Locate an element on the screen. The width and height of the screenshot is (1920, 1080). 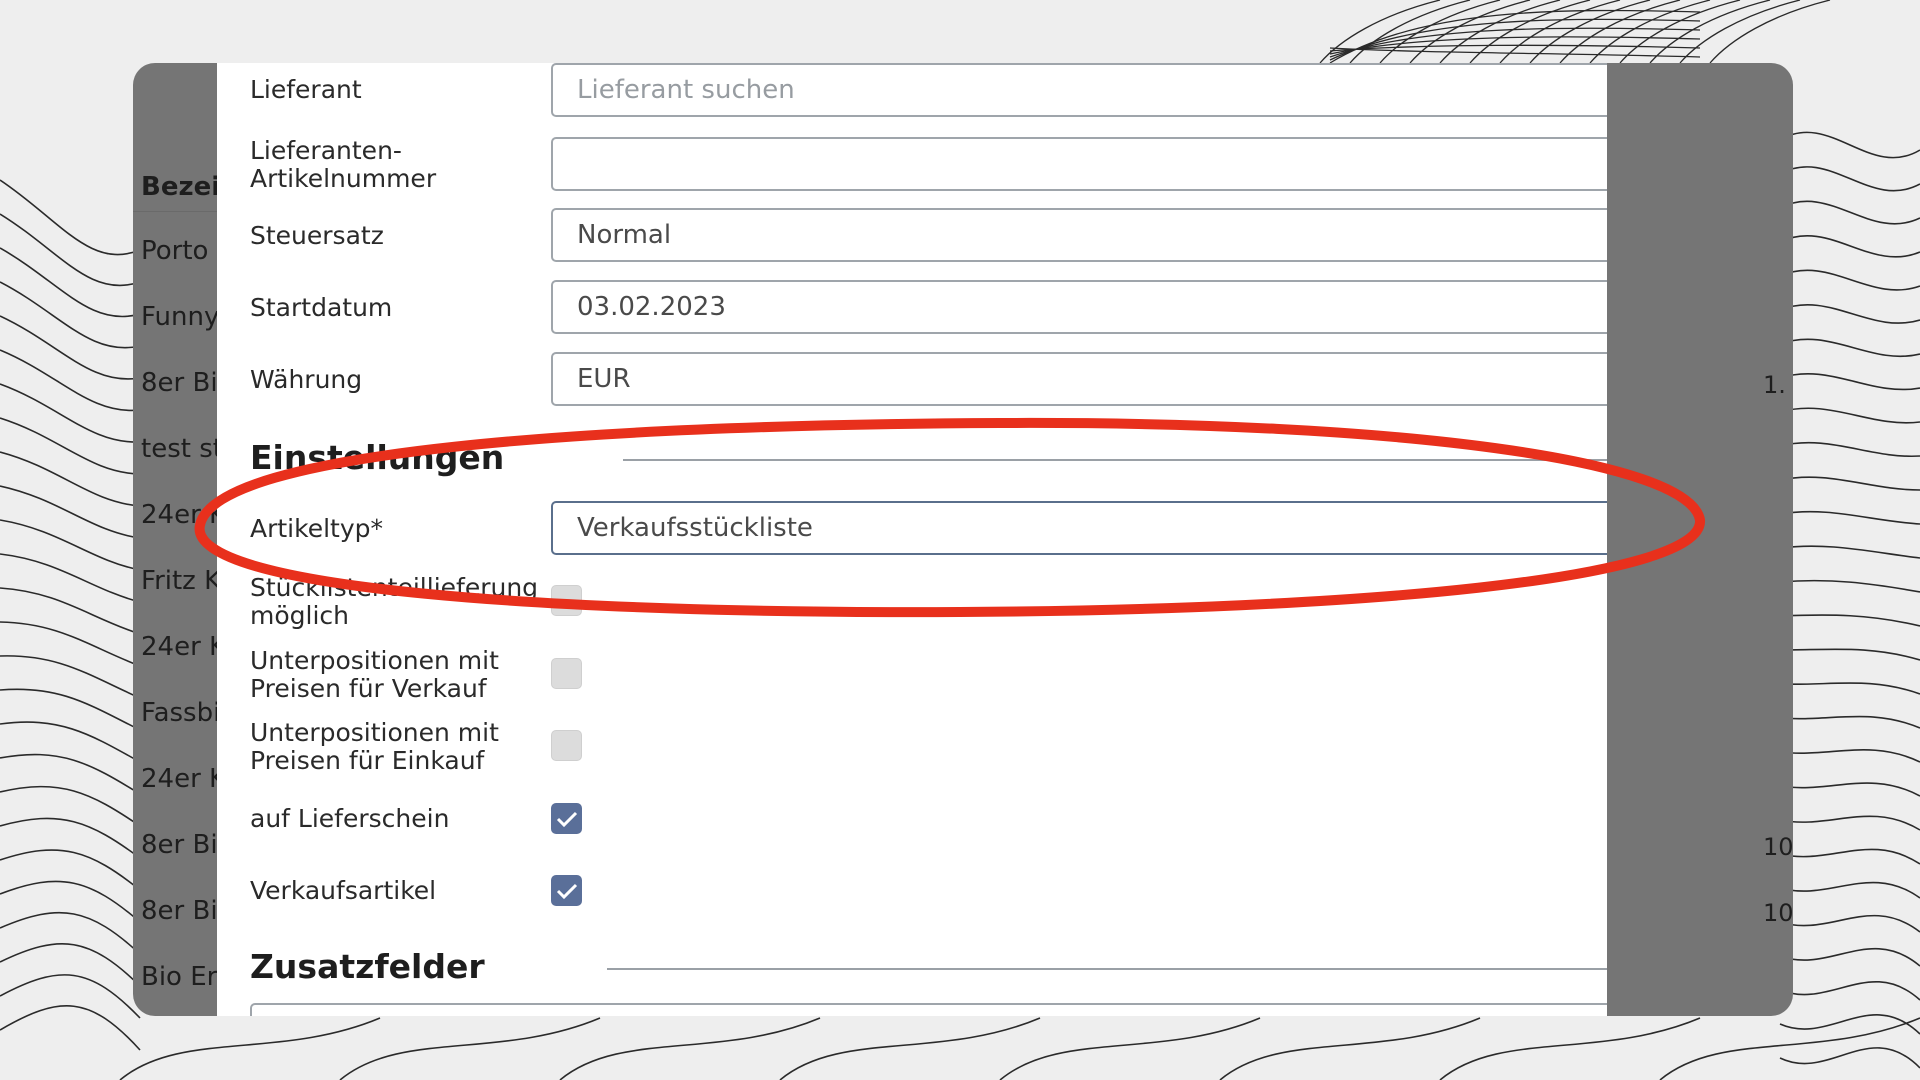
lieferanten-artikelnummer-input is located at coordinates (1079, 164).